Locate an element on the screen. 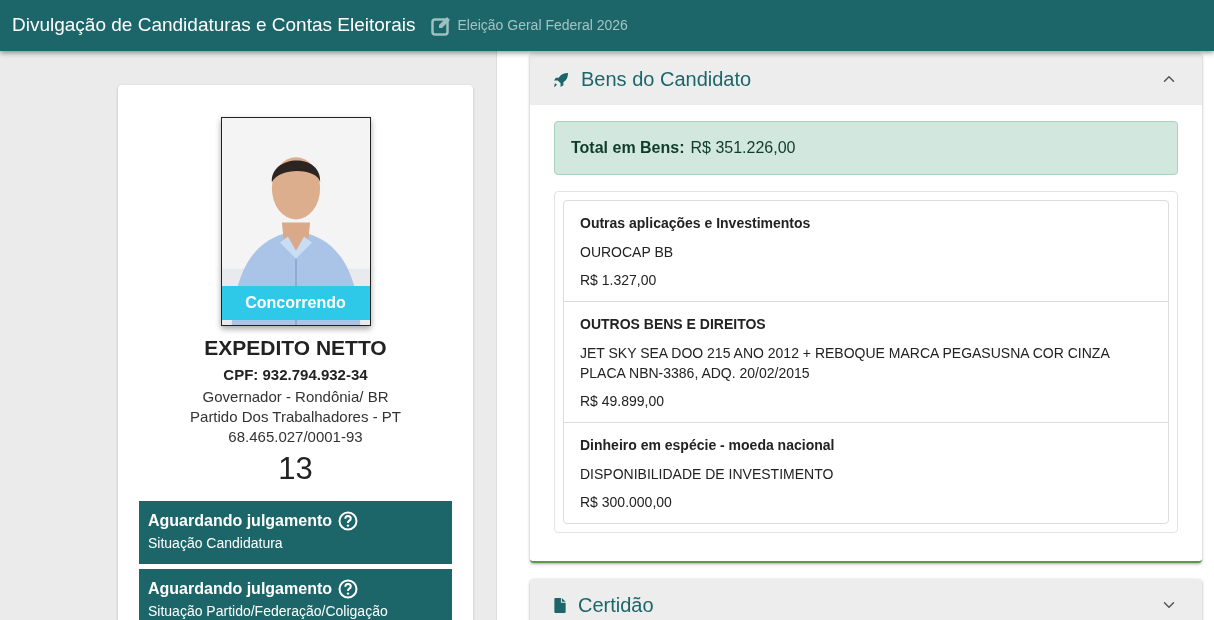 The height and width of the screenshot is (620, 1214). candidate-number: 13 is located at coordinates (295, 468).